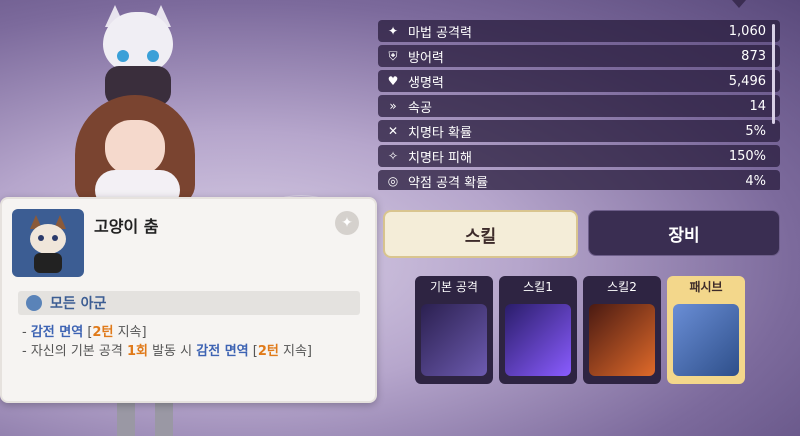 This screenshot has height=436, width=800. Describe the element at coordinates (347, 223) in the screenshot. I see `close-icon: ✦` at that location.